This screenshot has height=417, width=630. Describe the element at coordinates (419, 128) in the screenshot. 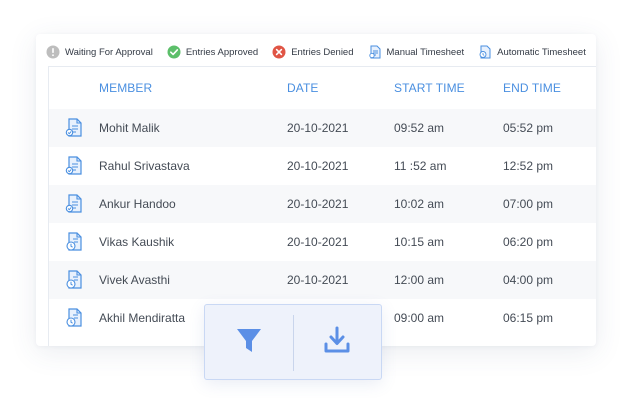

I see `cell-start-time: 09:52 am` at that location.